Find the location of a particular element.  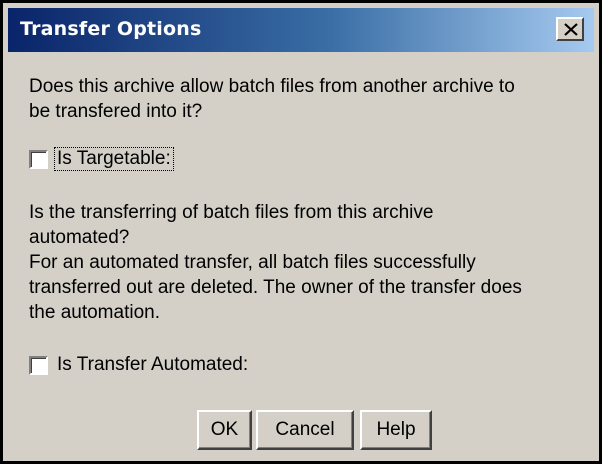

targetable-checkbox-row: Is Targetable: is located at coordinates (101, 159).